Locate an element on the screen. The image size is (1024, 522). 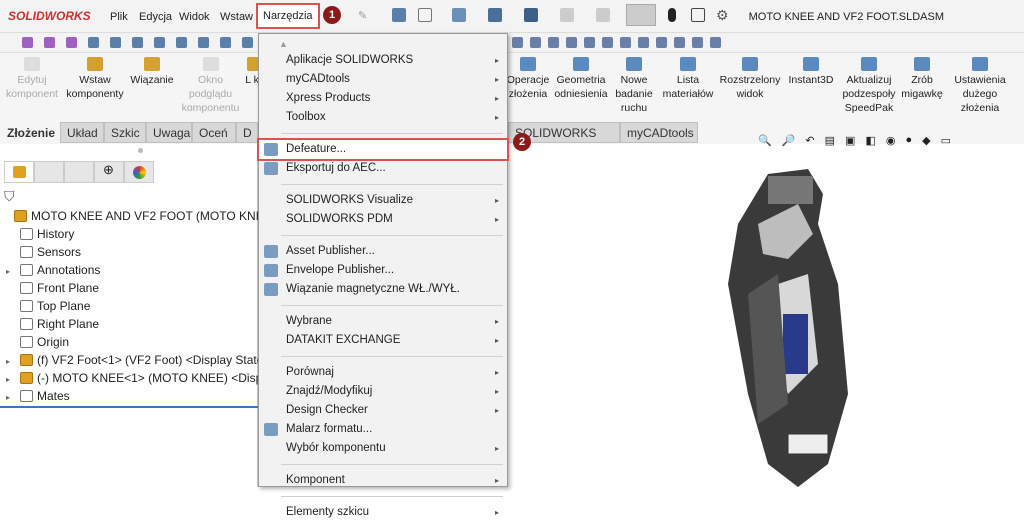
tree-item-moto-knee-1-moto-knee-display: ▸ (-) MOTO KNEE<1> (MOTO KNEE) <Display is located at coordinates (132, 378).